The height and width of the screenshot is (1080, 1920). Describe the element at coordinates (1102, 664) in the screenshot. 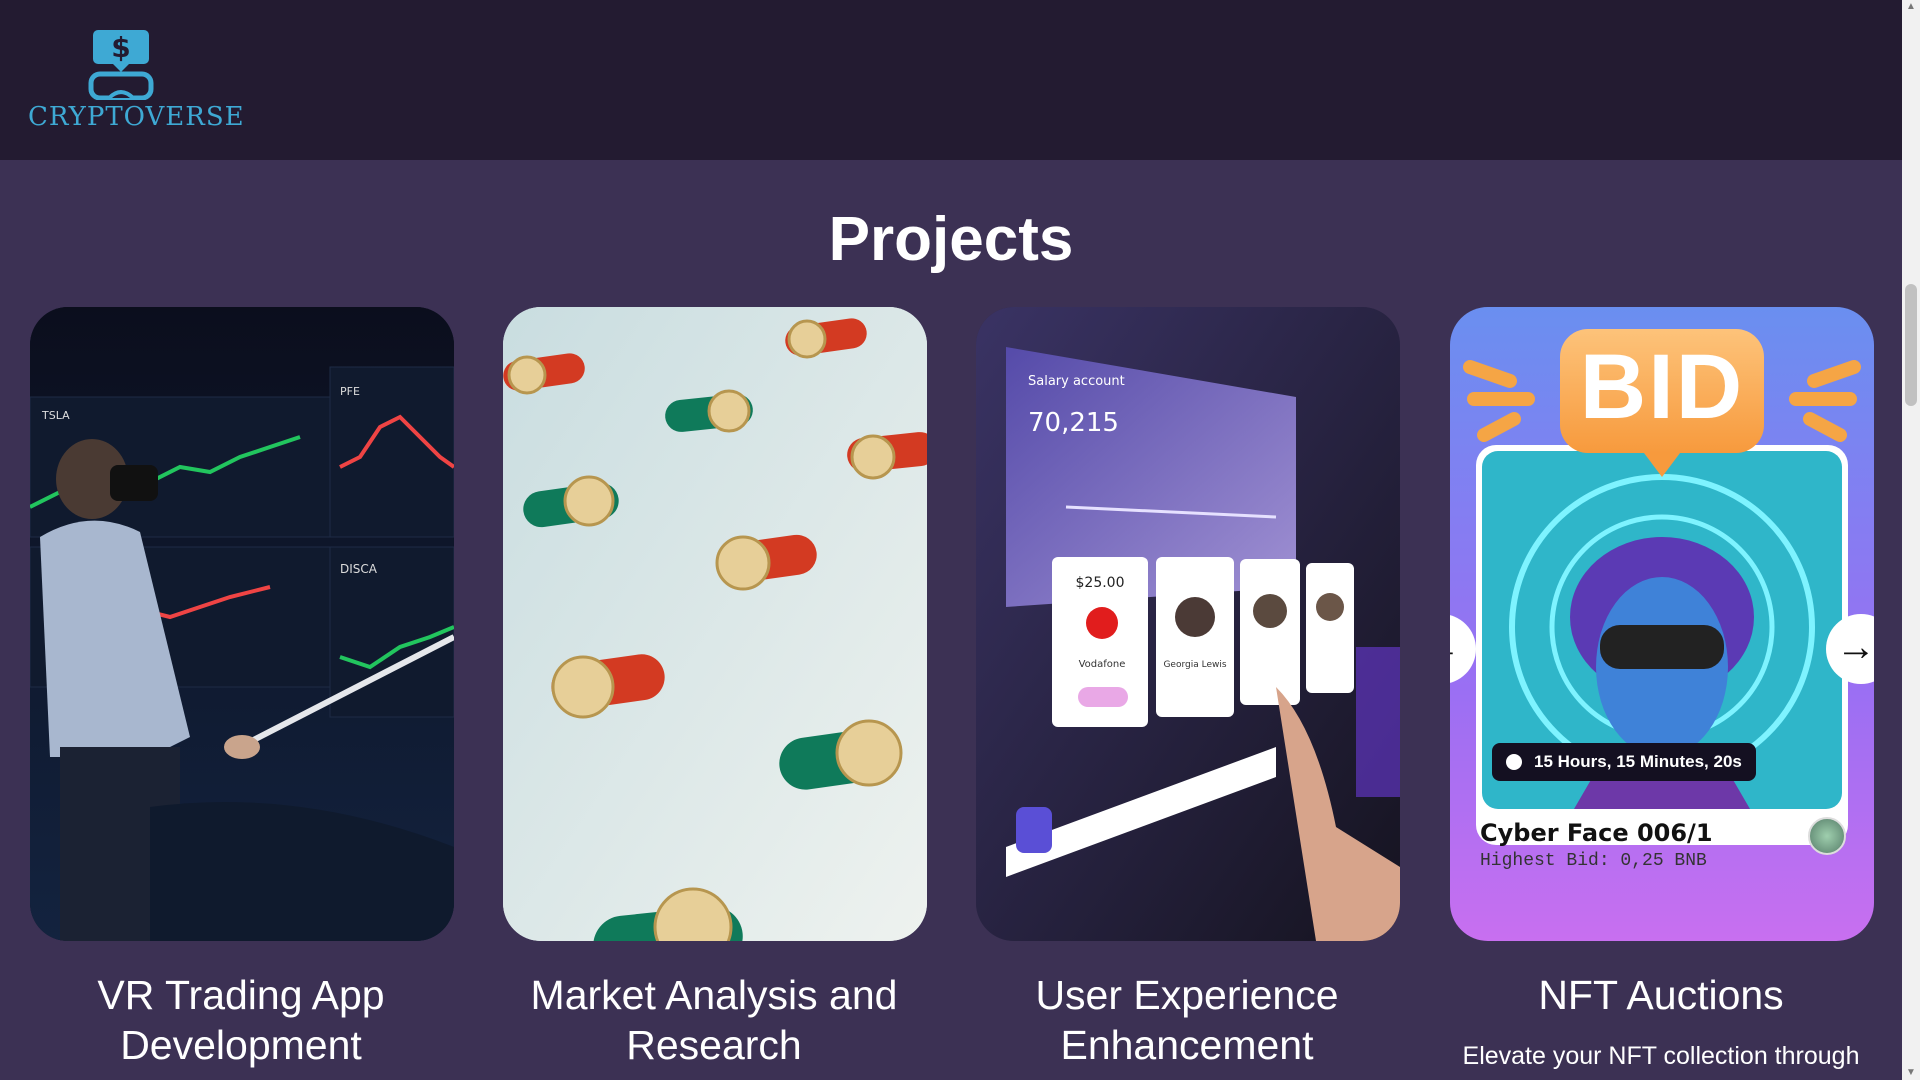

I see `ux-payee: Vodafone` at that location.